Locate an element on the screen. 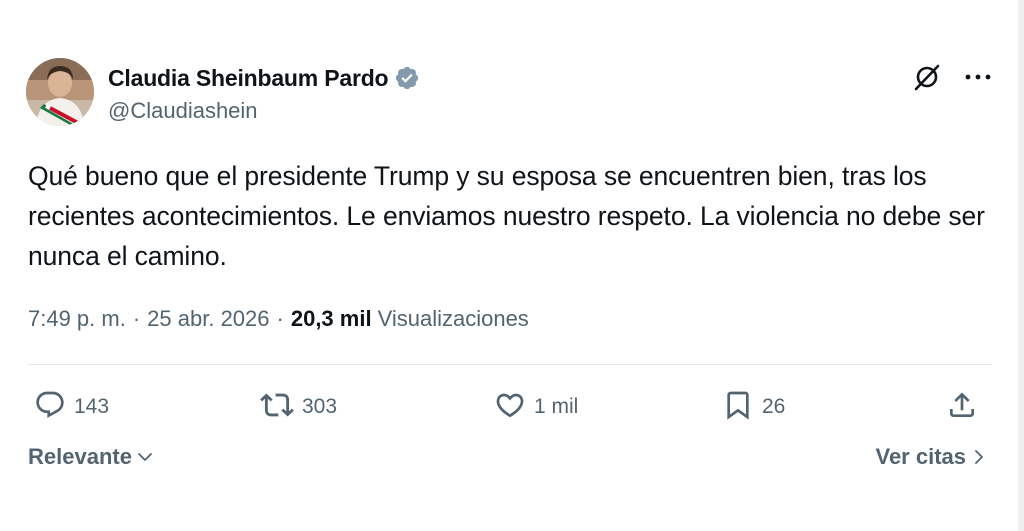 The width and height of the screenshot is (1024, 531). bookmark-count: 26 is located at coordinates (774, 406).